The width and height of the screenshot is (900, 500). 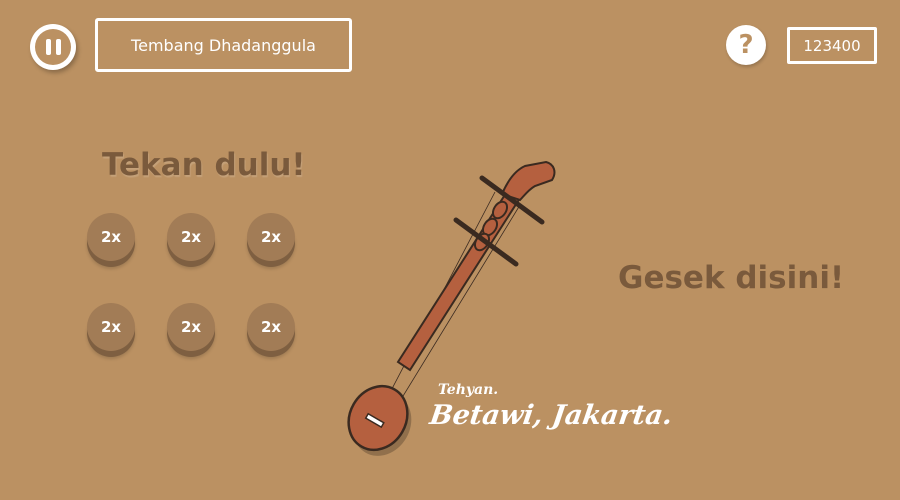 I want to click on tap-button-3: 2x, so click(x=271, y=237).